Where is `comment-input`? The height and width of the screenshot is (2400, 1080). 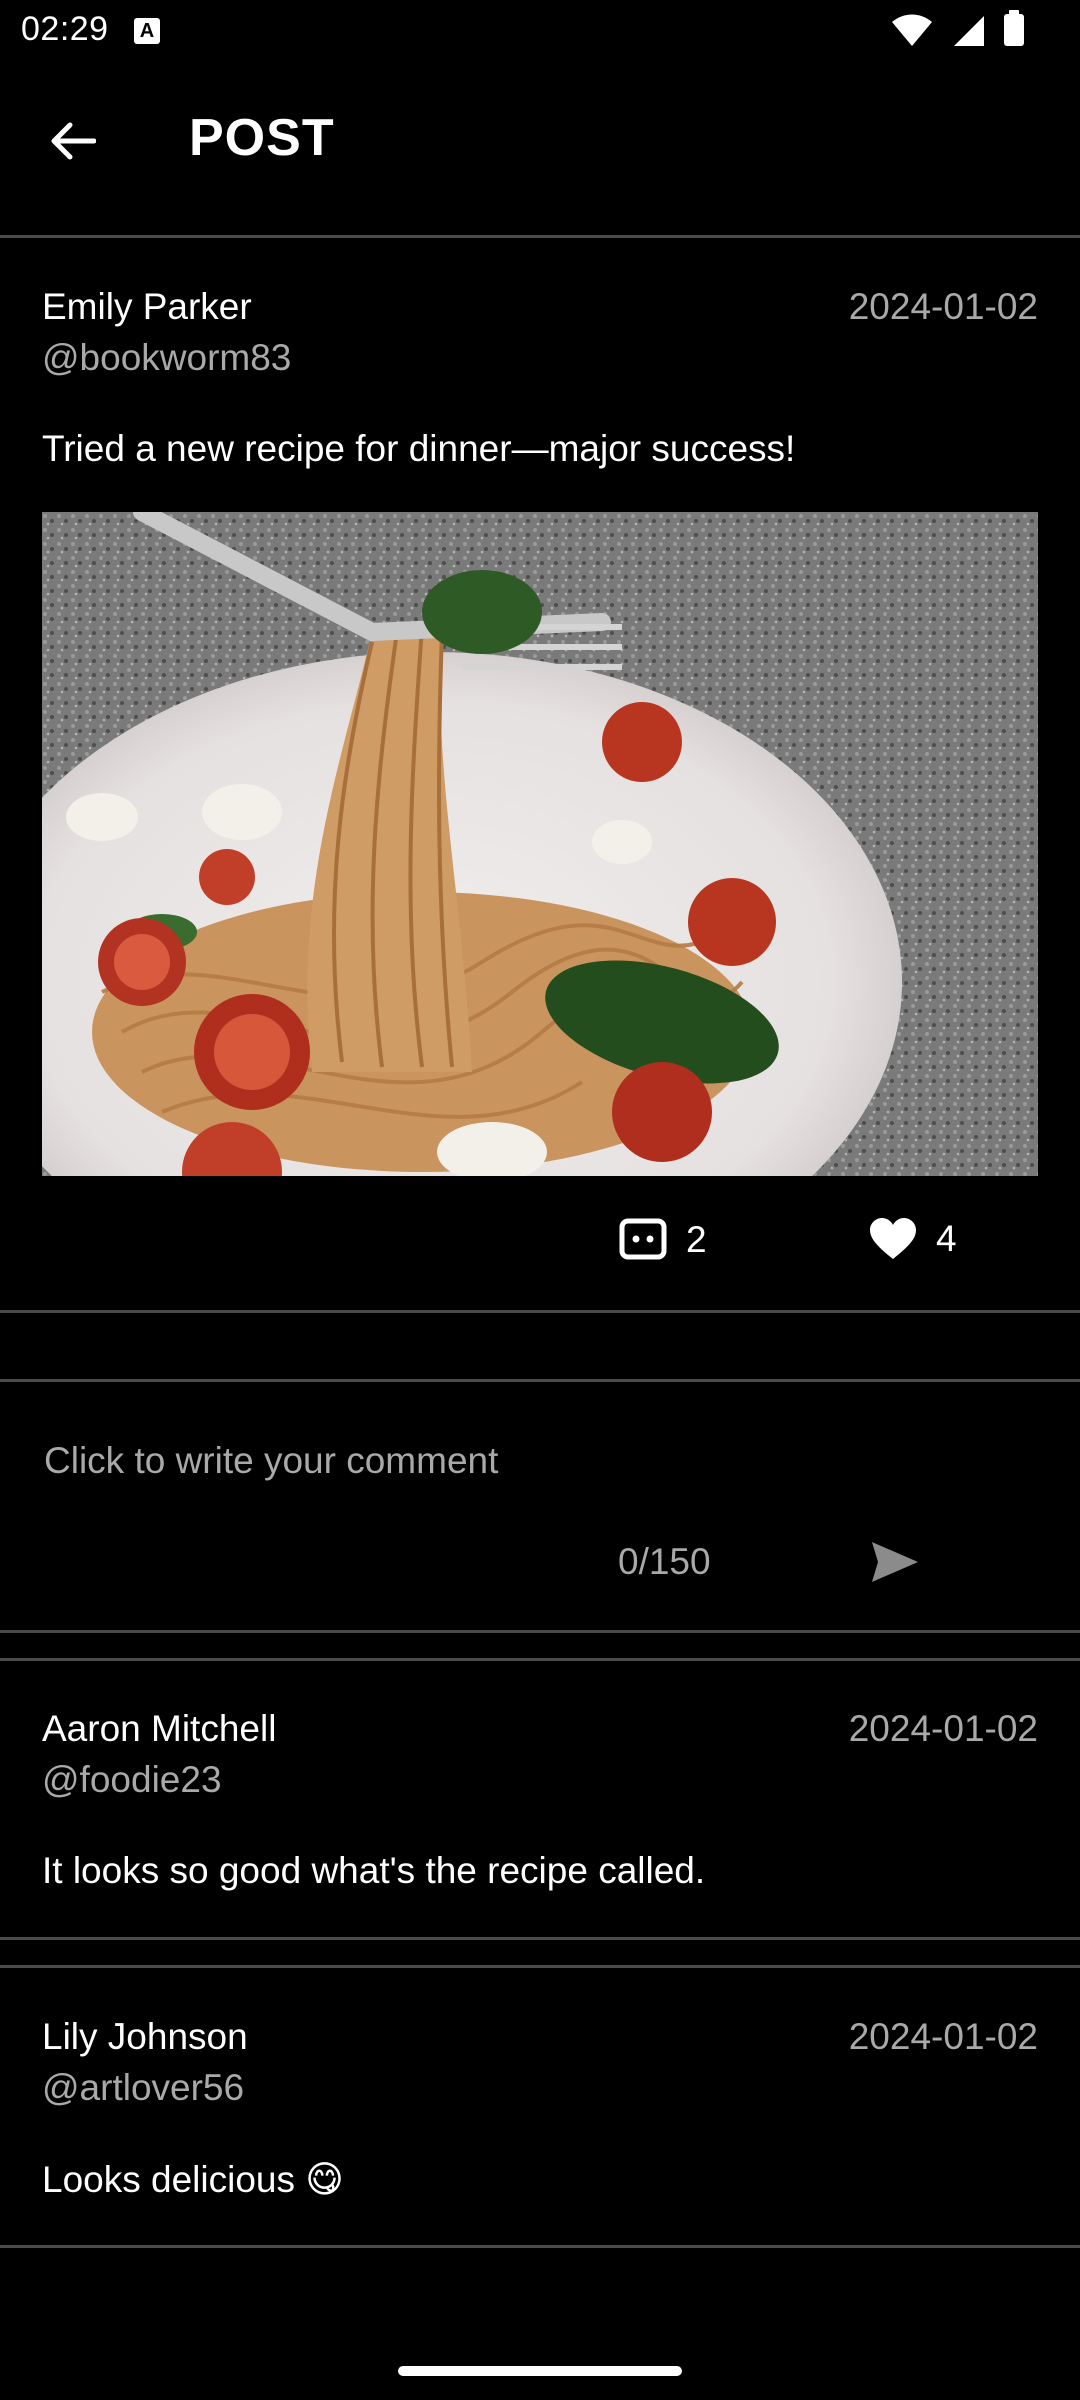
comment-input is located at coordinates (524, 1461).